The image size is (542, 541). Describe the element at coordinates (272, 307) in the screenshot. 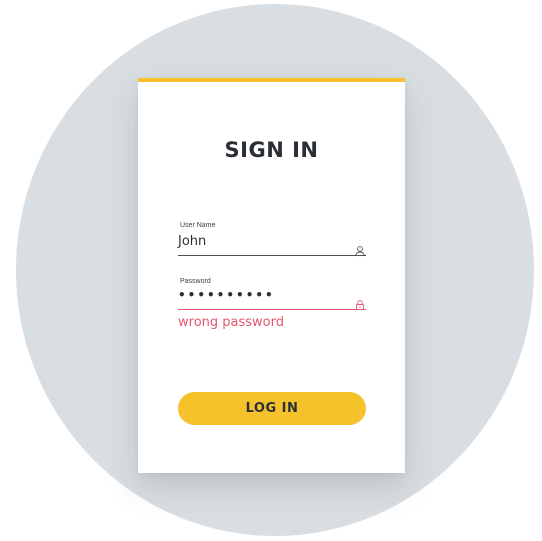

I see `password-field: Password •••••••••• wrong password` at that location.